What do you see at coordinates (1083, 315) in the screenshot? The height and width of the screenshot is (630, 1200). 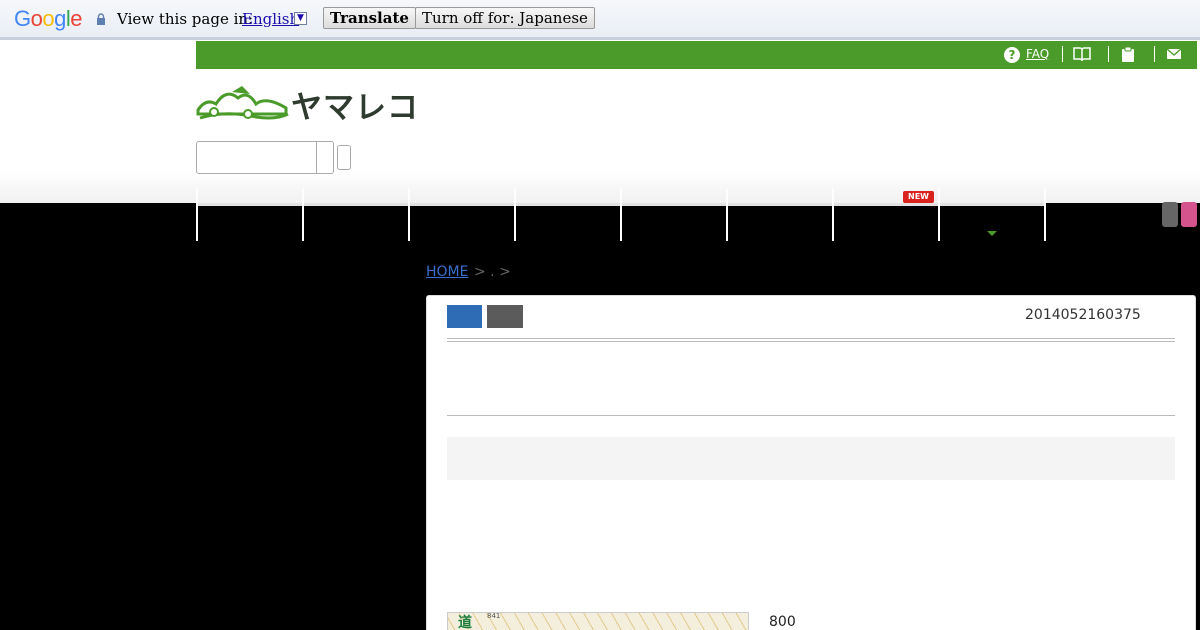 I see `record-id: 2014052160375` at bounding box center [1083, 315].